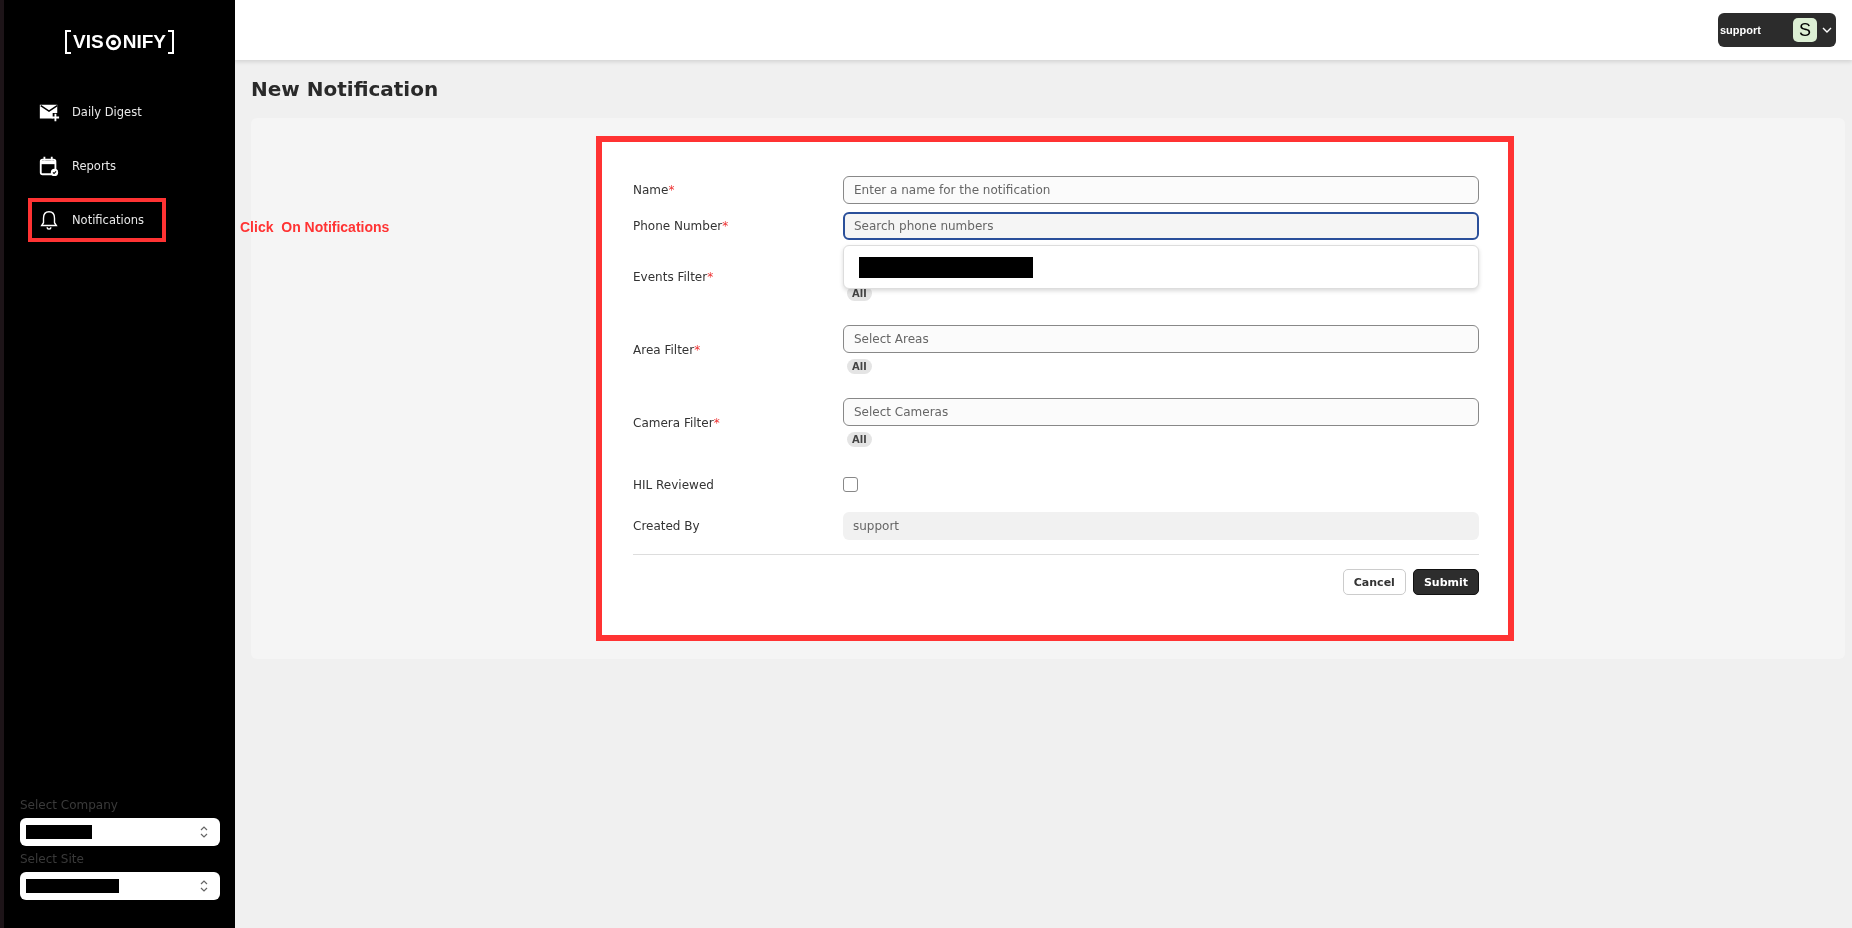 This screenshot has height=928, width=1852. I want to click on field-label: Area Filter*, so click(667, 349).